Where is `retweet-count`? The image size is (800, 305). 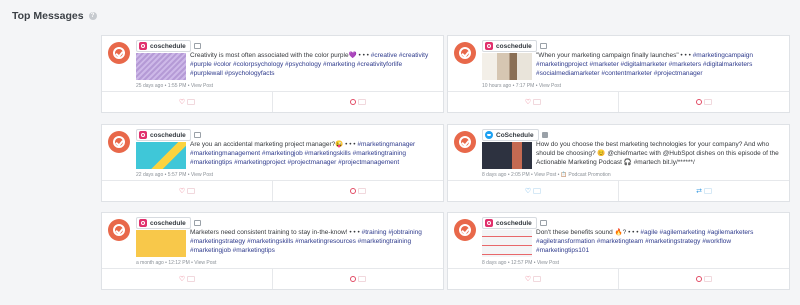
retweet-count is located at coordinates (707, 191).